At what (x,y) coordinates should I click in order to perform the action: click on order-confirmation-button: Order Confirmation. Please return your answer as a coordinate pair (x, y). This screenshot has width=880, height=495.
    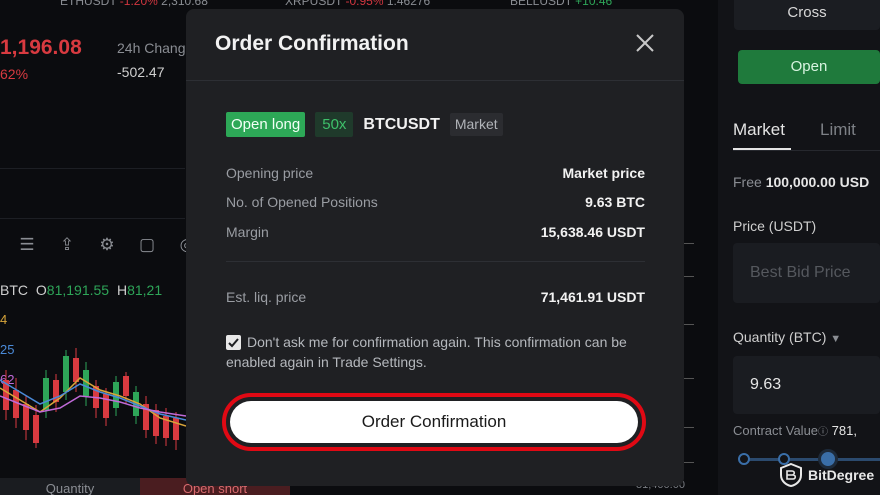
    Looking at the image, I should click on (434, 422).